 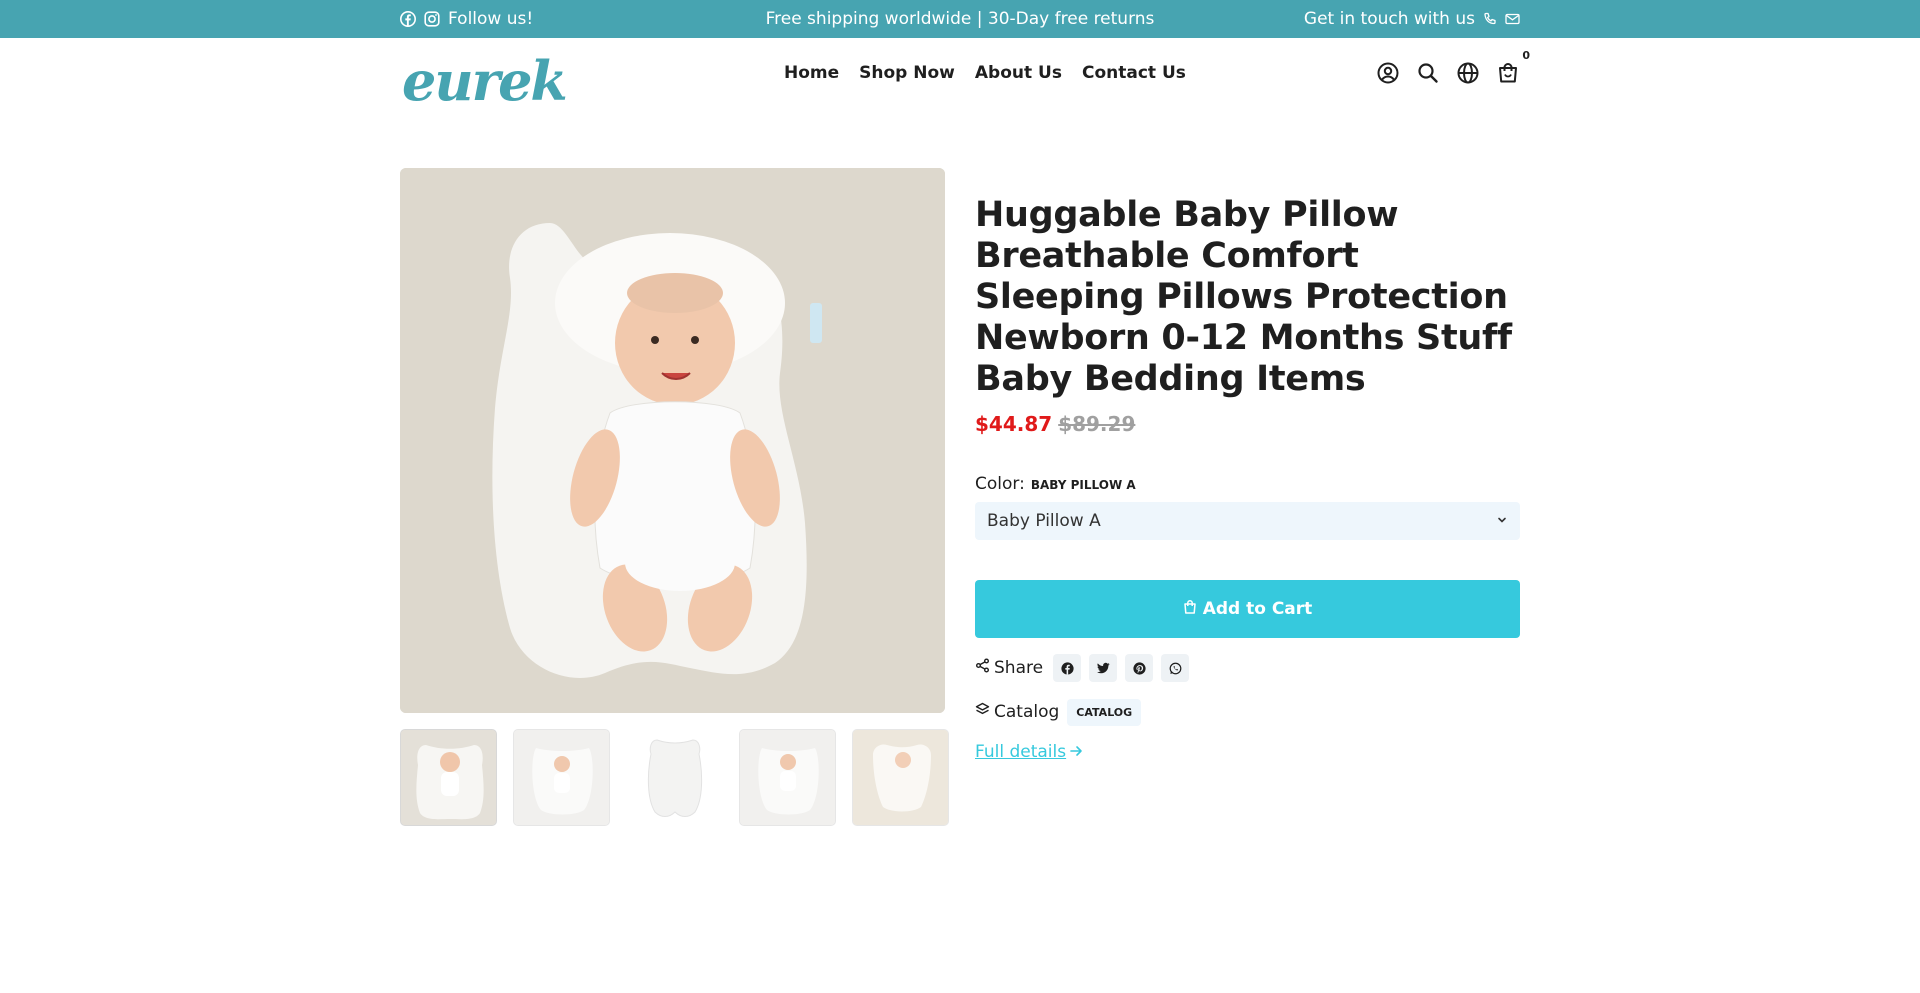 What do you see at coordinates (1190, 609) in the screenshot?
I see `bag-icon` at bounding box center [1190, 609].